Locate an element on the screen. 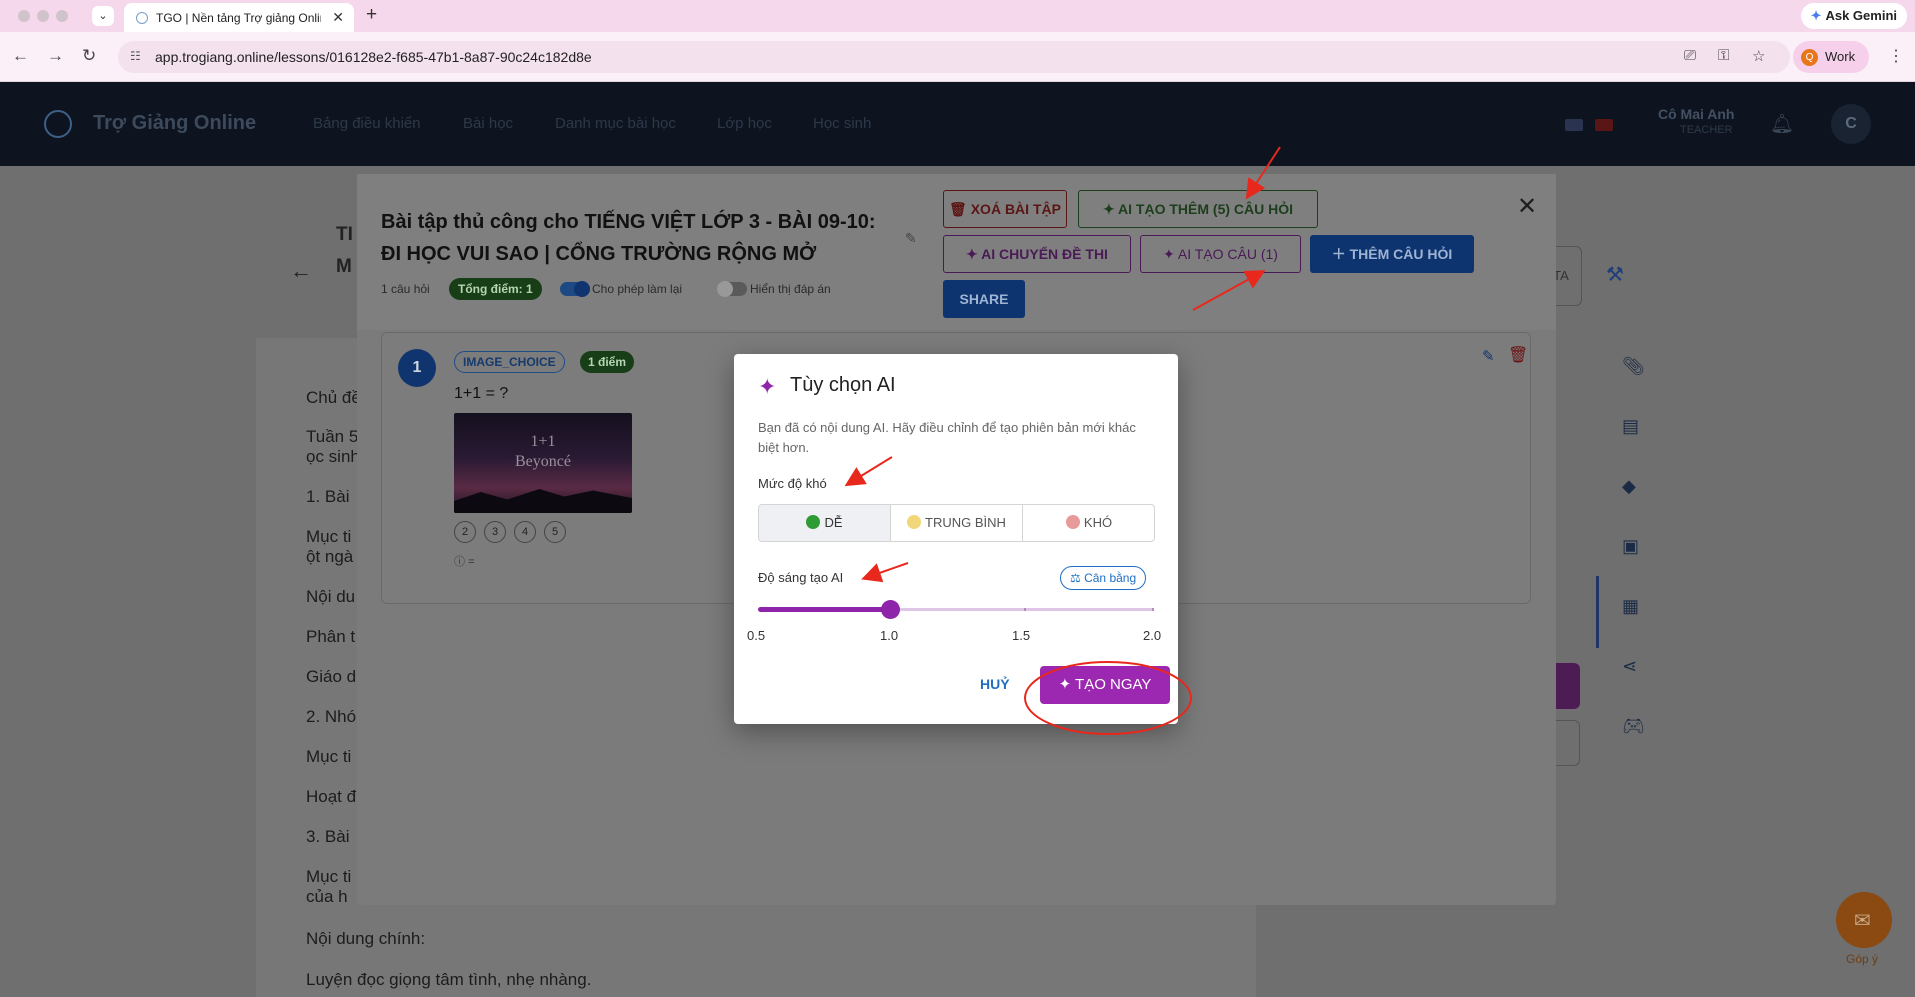 Image resolution: width=1915 pixels, height=997 pixels. window-zoom-dot is located at coordinates (62, 16).